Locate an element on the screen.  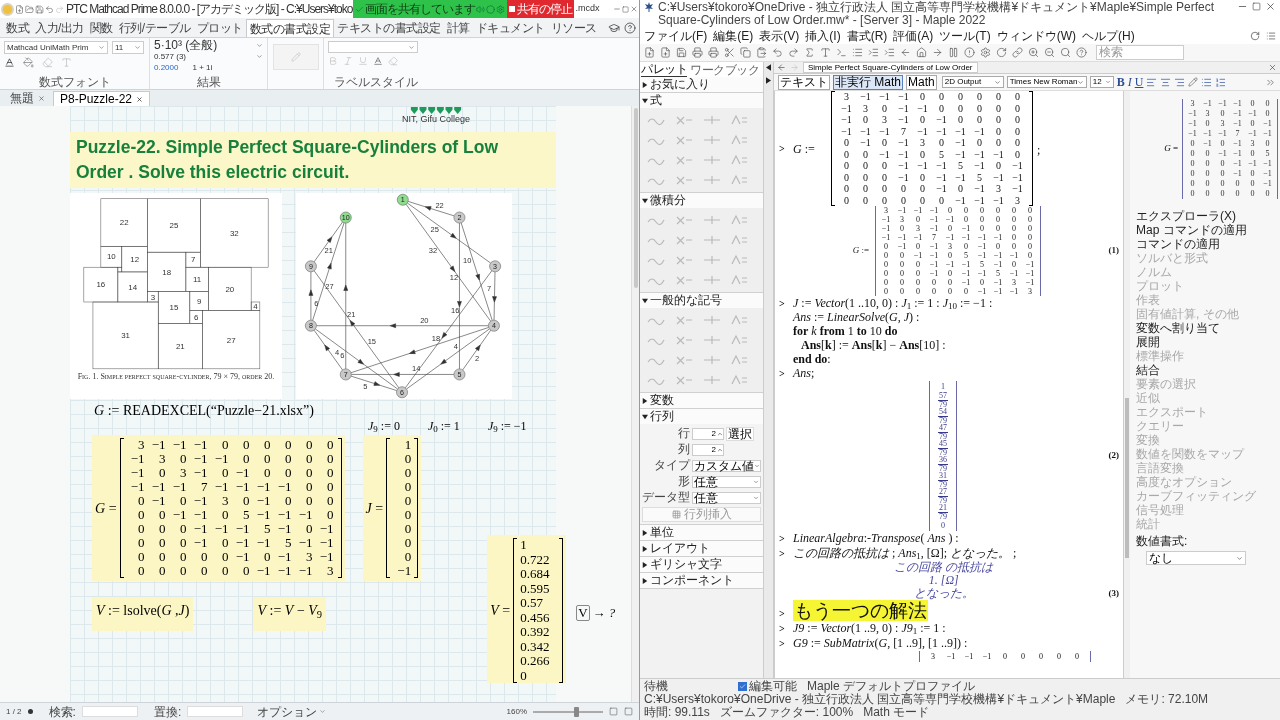
page-view-icon is located at coordinates (613, 711).